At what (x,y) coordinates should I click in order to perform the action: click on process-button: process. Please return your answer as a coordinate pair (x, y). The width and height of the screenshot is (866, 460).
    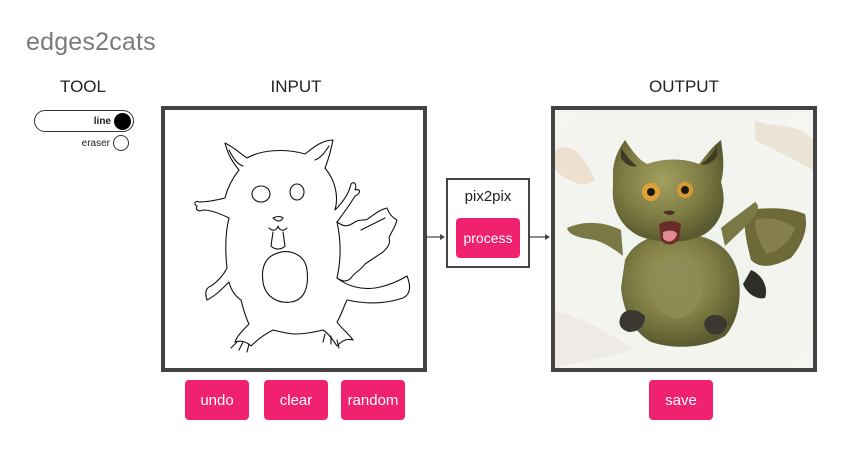
    Looking at the image, I should click on (488, 238).